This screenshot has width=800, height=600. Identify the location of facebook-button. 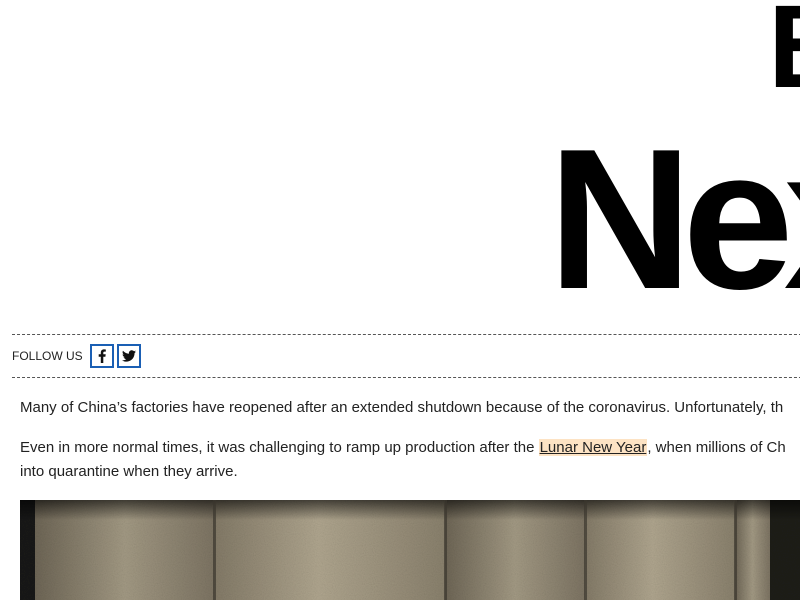
(101, 356).